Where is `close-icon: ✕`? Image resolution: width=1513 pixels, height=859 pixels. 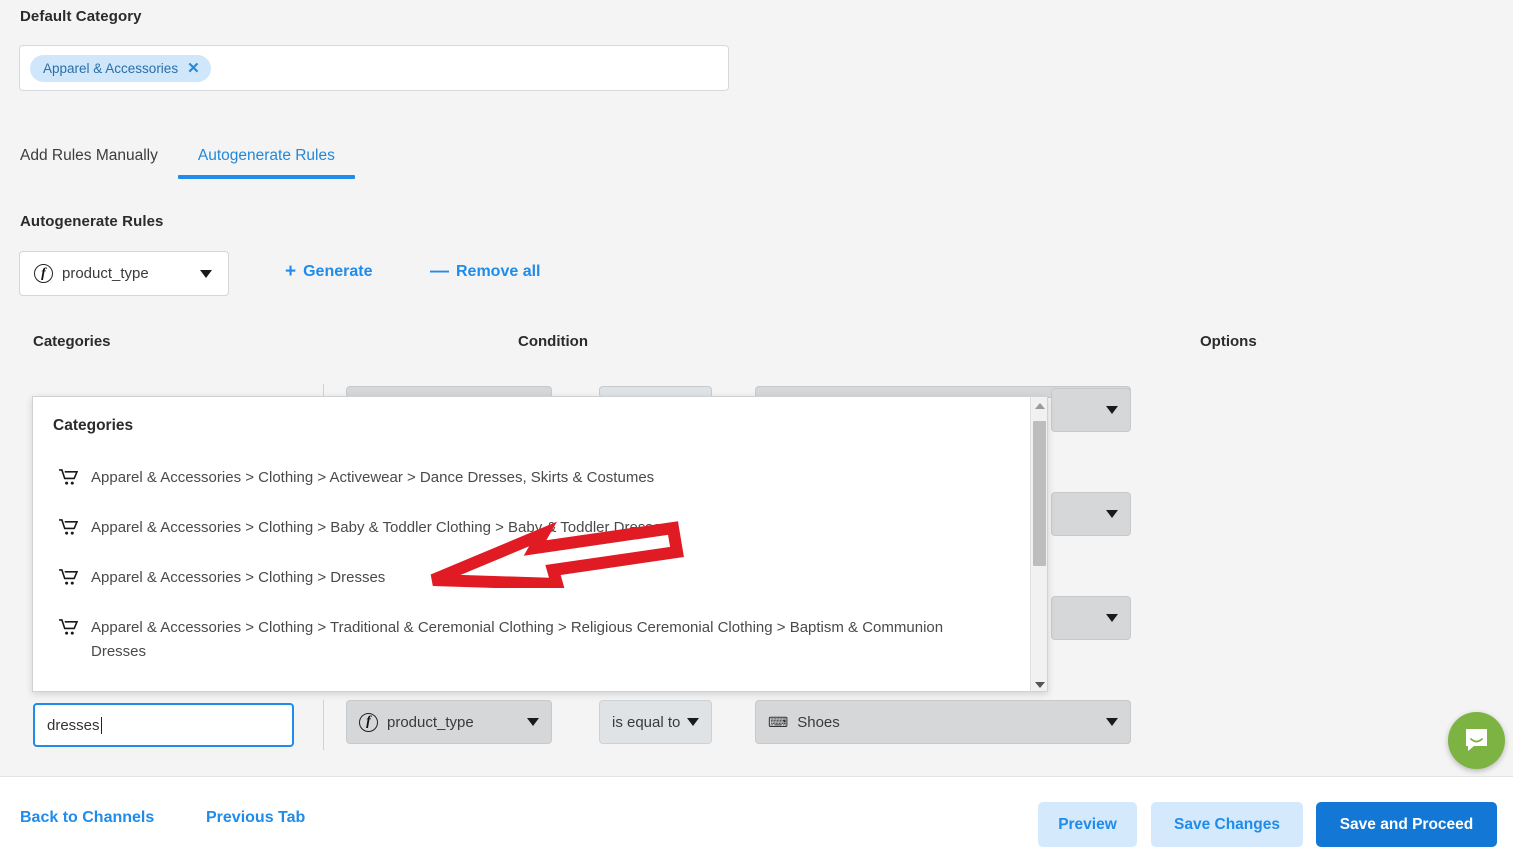
close-icon: ✕ is located at coordinates (193, 68).